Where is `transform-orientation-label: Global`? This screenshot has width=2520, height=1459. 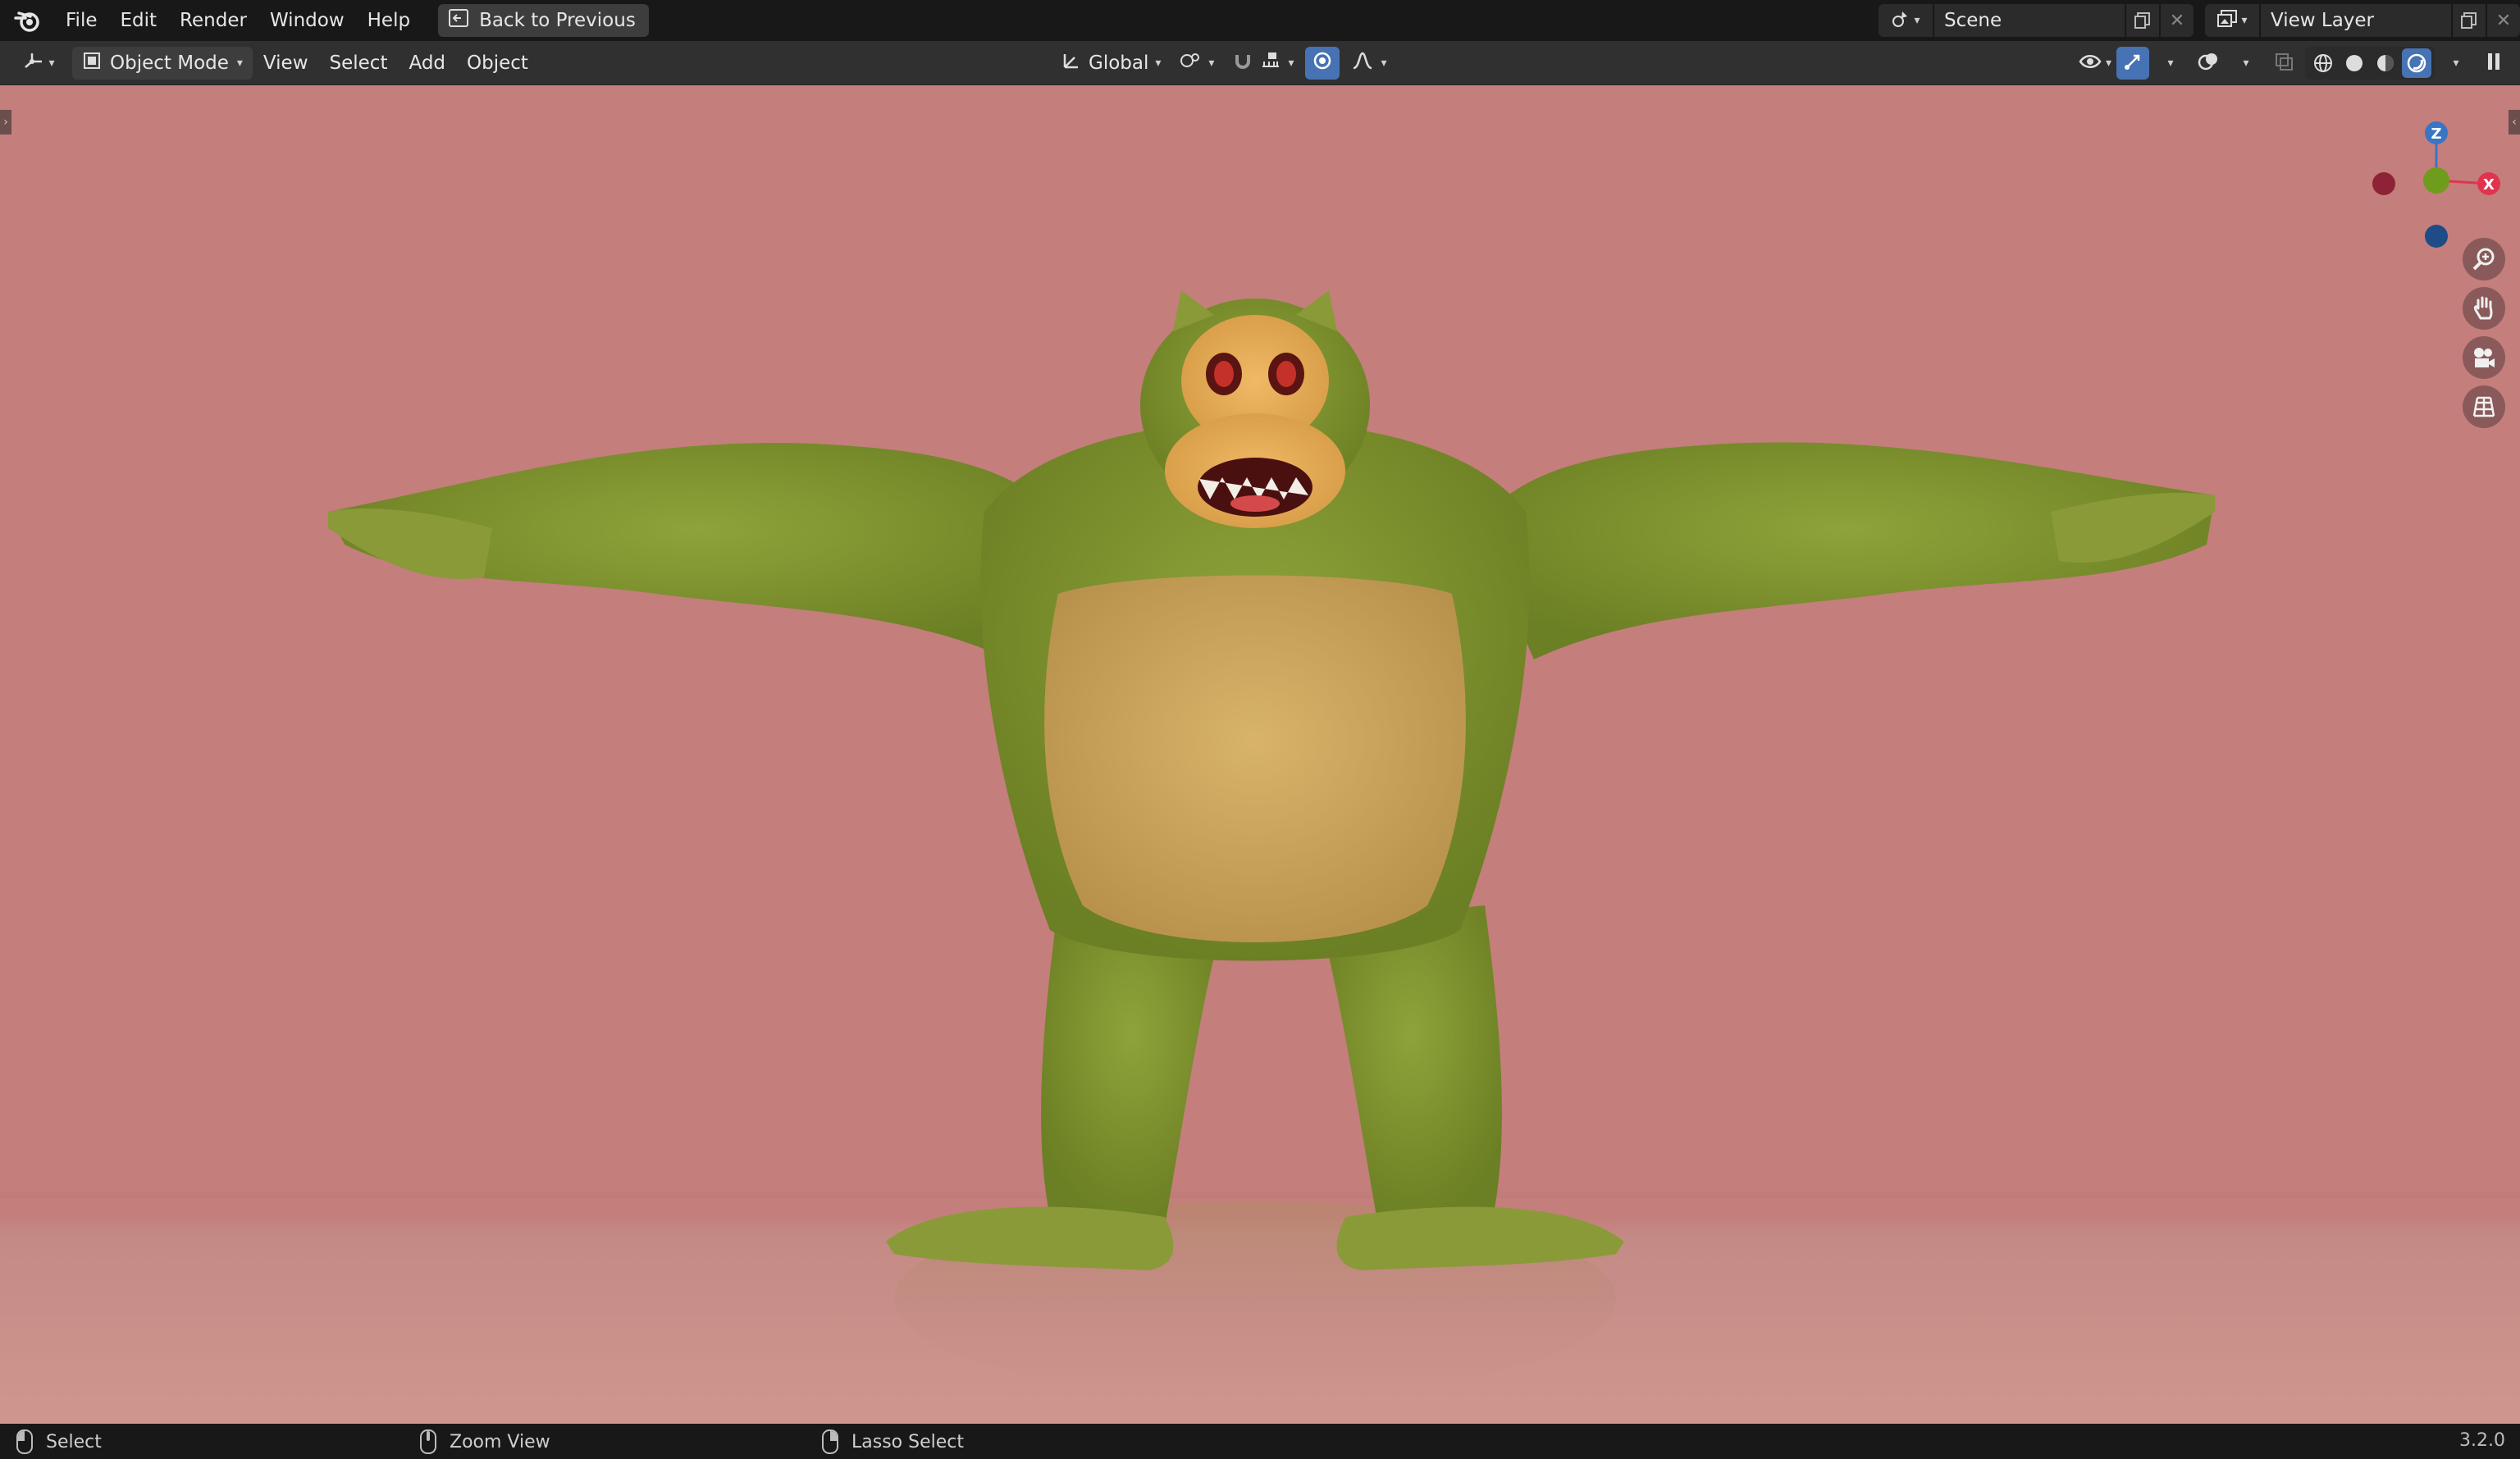 transform-orientation-label: Global is located at coordinates (1119, 63).